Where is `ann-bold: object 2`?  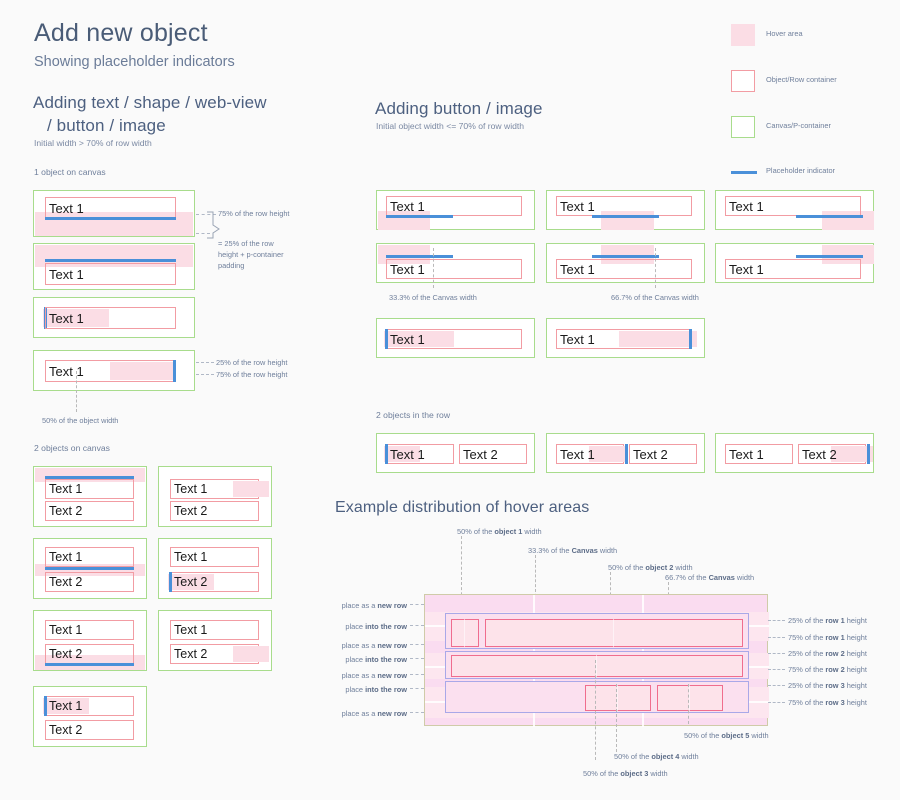 ann-bold: object 2 is located at coordinates (659, 567).